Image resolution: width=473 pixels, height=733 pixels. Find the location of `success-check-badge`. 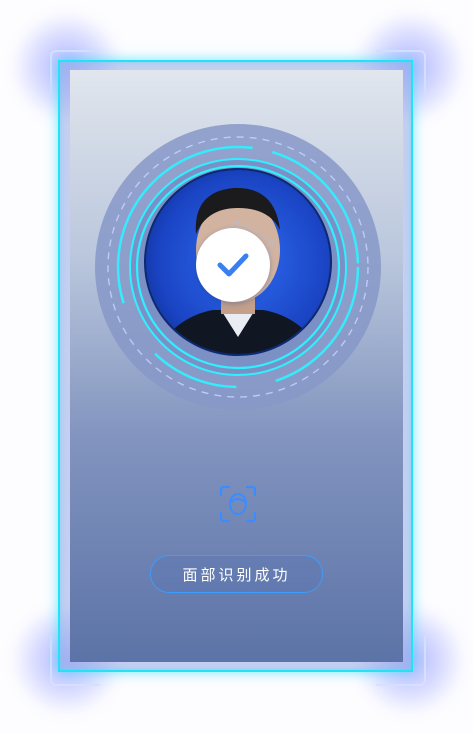

success-check-badge is located at coordinates (233, 265).